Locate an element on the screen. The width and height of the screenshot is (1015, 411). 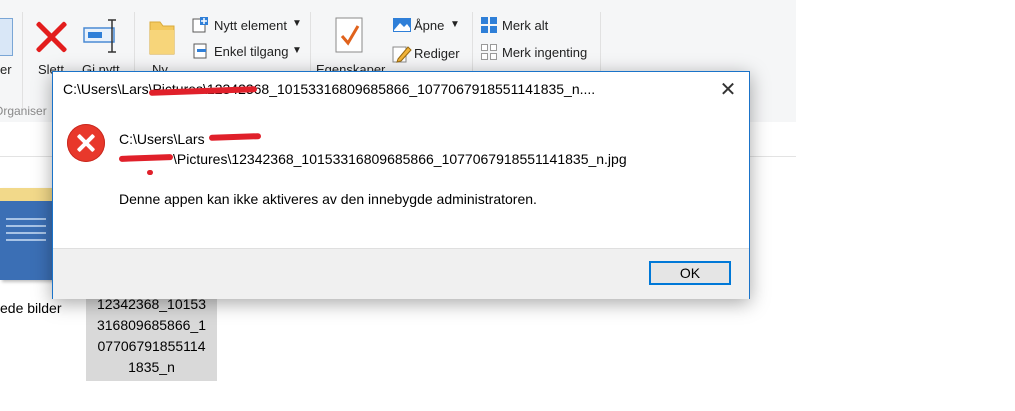
file-name-line: 1835_n is located at coordinates (151, 367).